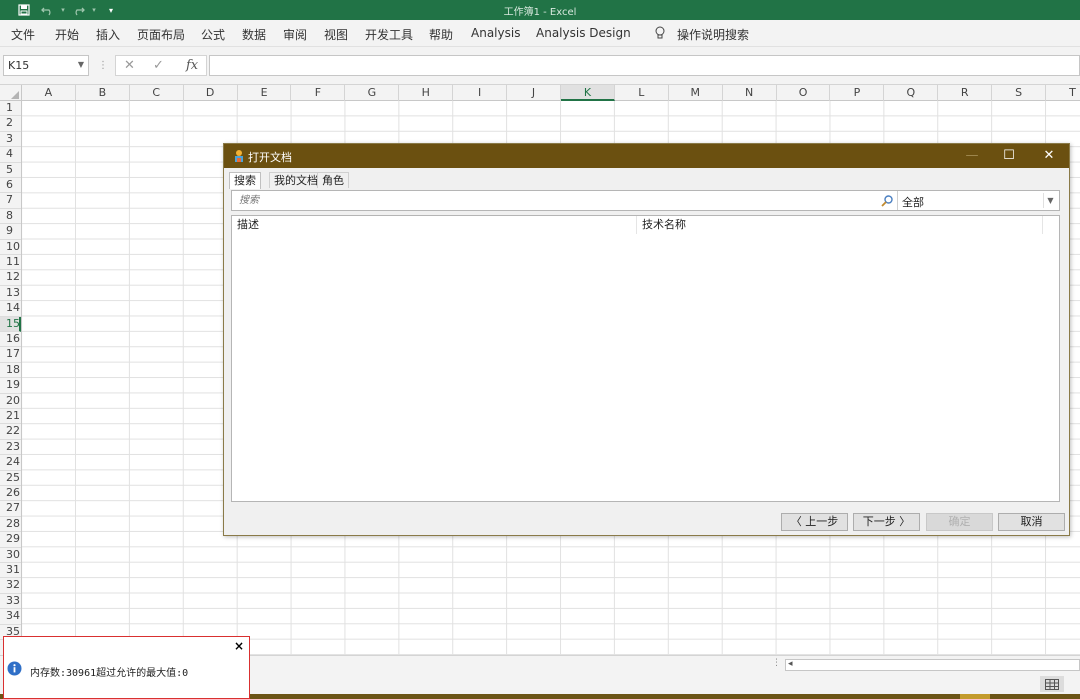 This screenshot has width=1080, height=699. What do you see at coordinates (10, 525) in the screenshot?
I see `row-header-28: 28` at bounding box center [10, 525].